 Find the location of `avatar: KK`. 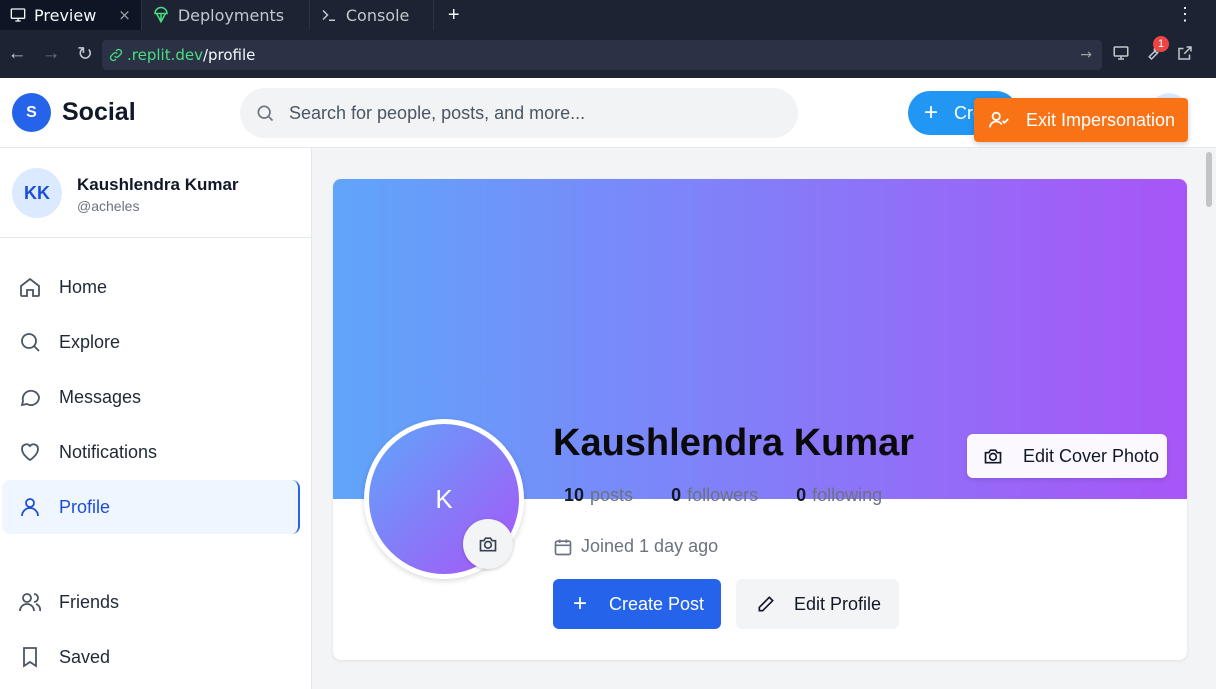

avatar: KK is located at coordinates (37, 193).